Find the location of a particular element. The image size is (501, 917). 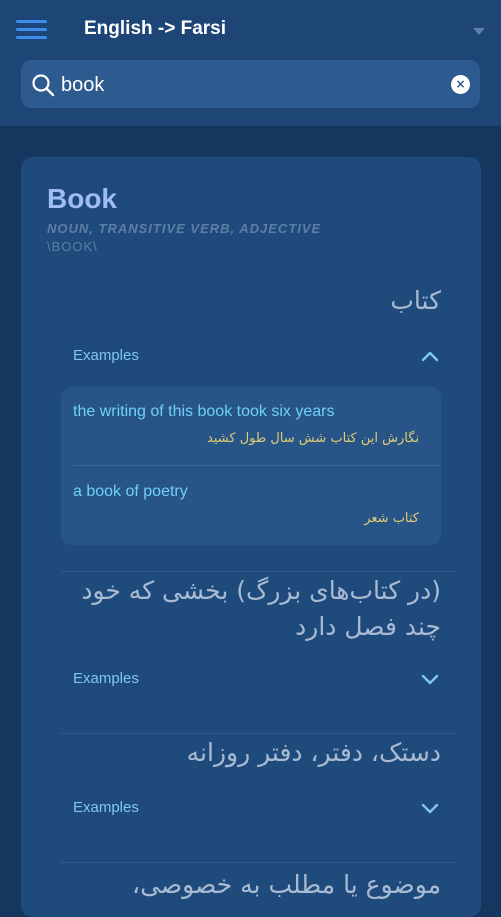

example-english: the writing of this book took six years is located at coordinates (204, 411).